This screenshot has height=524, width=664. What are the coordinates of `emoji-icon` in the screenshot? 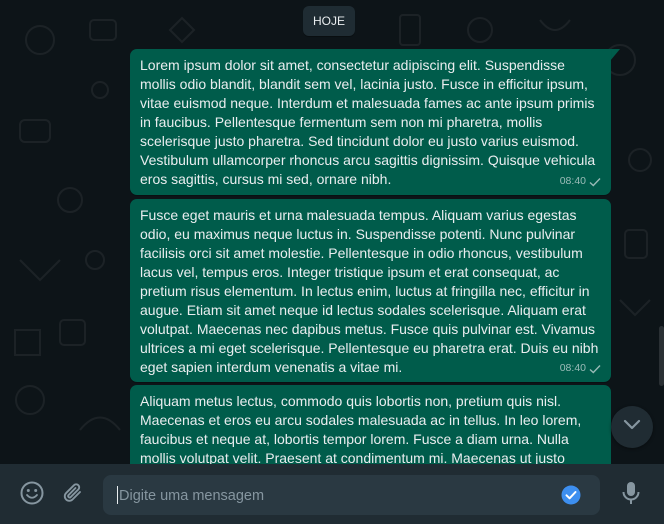 It's located at (32, 495).